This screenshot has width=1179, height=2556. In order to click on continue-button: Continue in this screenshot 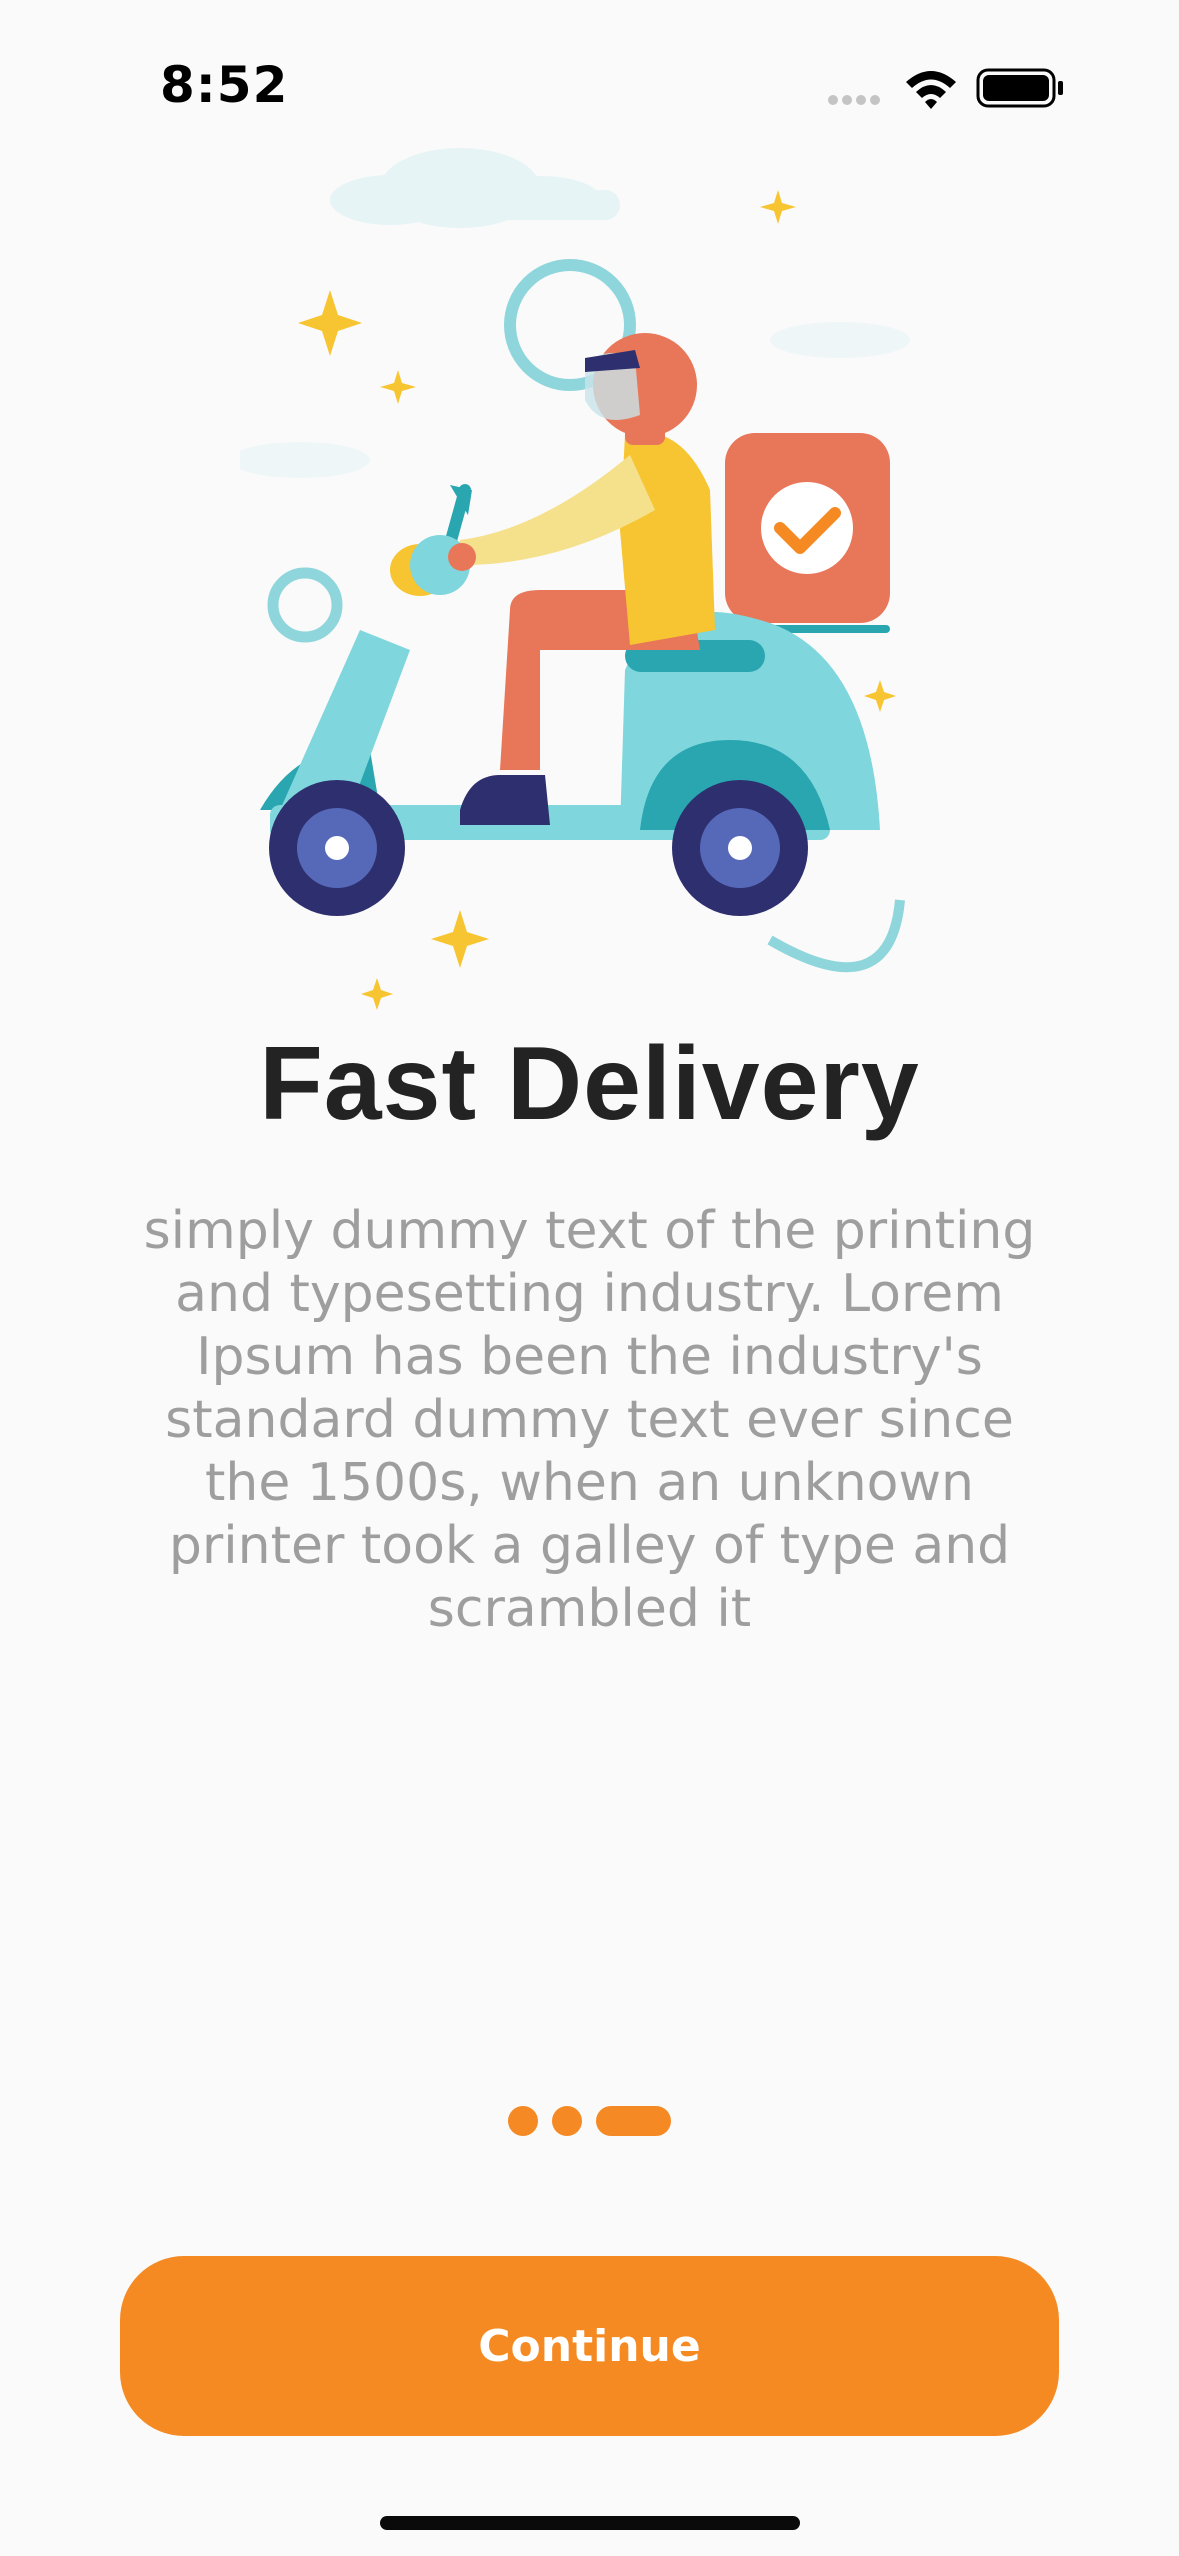, I will do `click(589, 2346)`.